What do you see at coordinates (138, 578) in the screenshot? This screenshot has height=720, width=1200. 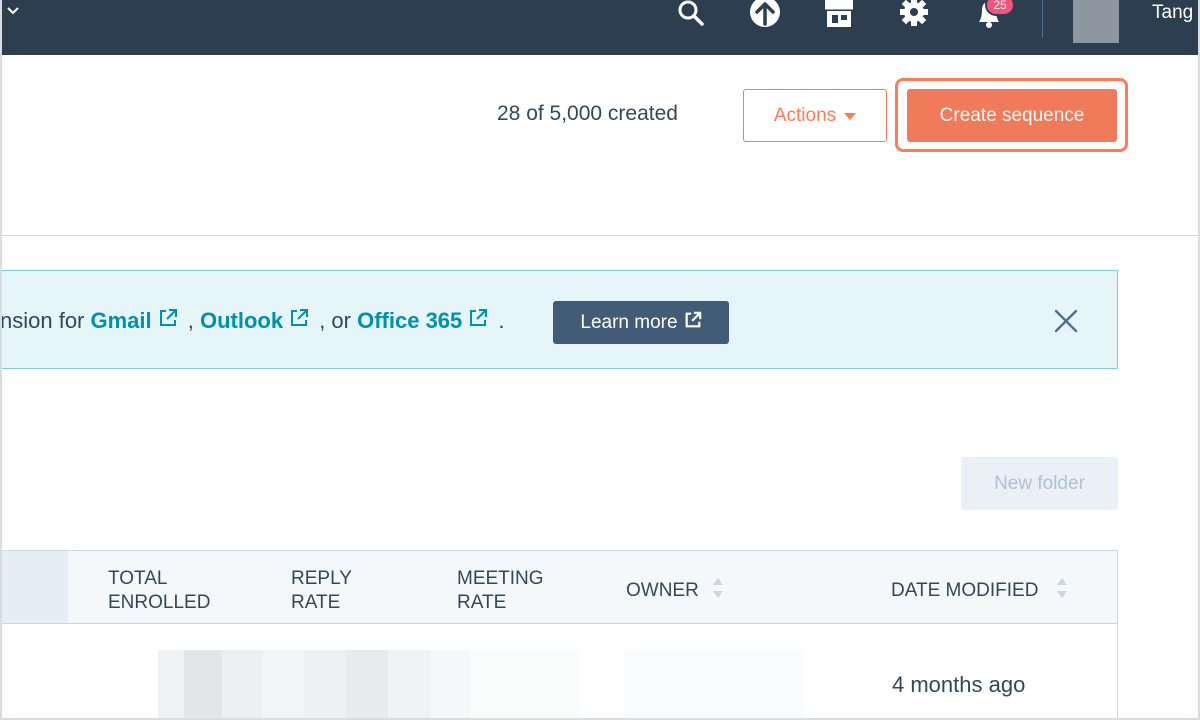 I see `column-header-line: TOTAL` at bounding box center [138, 578].